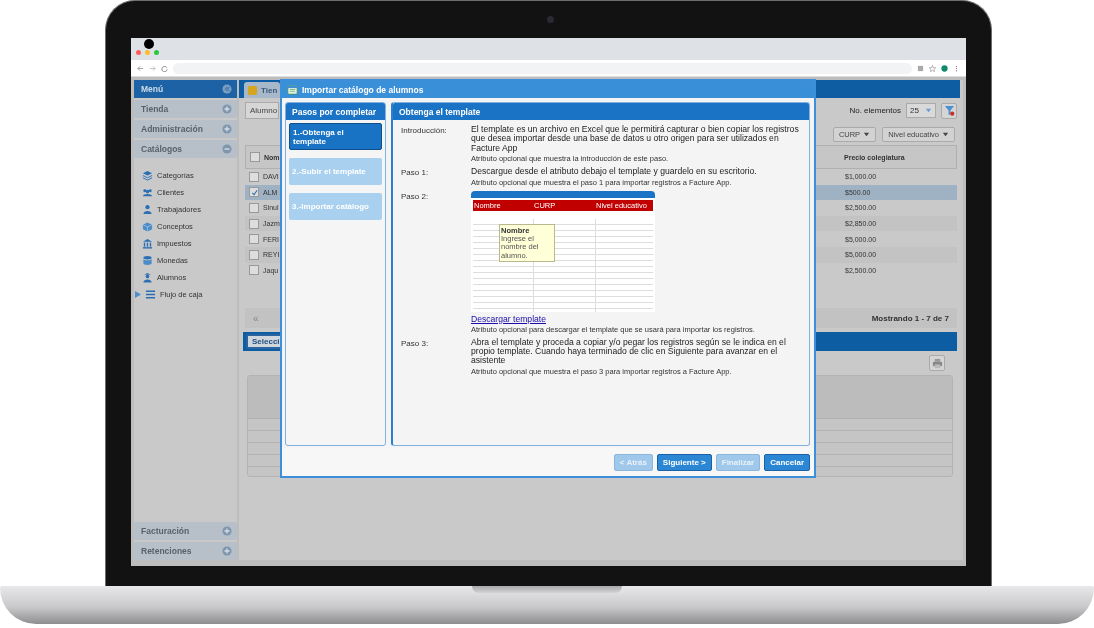  Describe the element at coordinates (155, 109) in the screenshot. I see `section-title: Tienda` at that location.